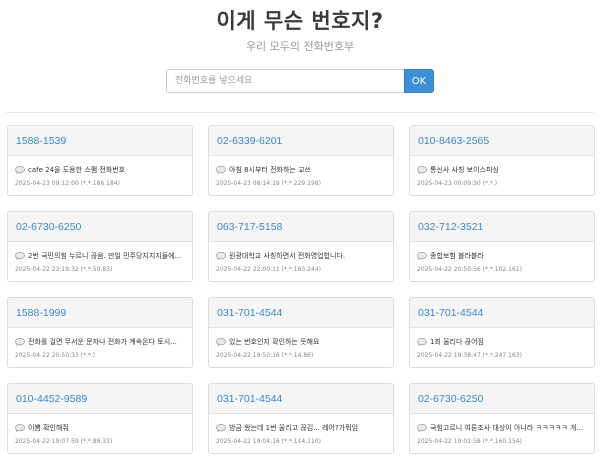  Describe the element at coordinates (100, 399) in the screenshot. I see `card-header: 010-4452-9589` at that location.